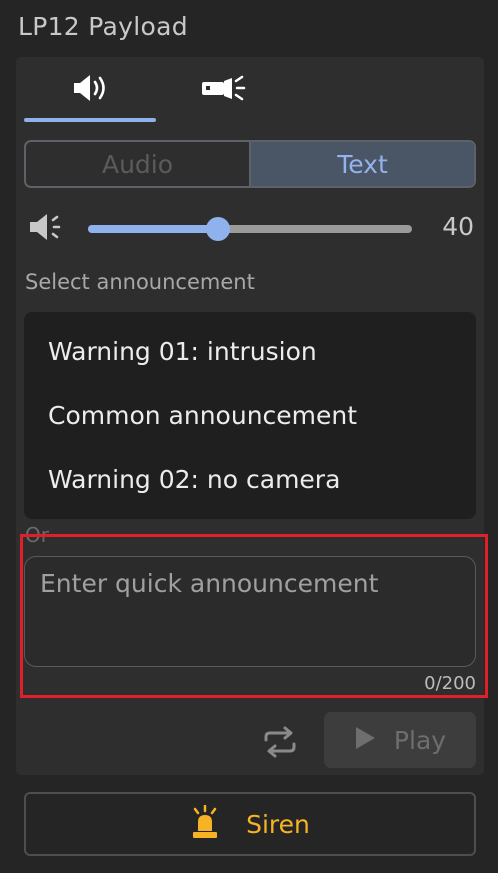 The width and height of the screenshot is (498, 873). Describe the element at coordinates (420, 740) in the screenshot. I see `play-label: Play` at that location.